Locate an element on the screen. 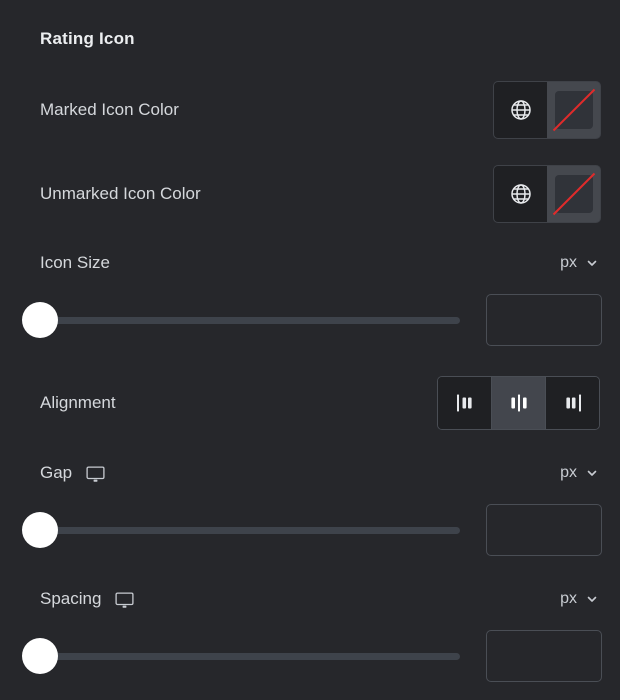 This screenshot has width=620, height=700. marked-icon-color-picker is located at coordinates (547, 110).